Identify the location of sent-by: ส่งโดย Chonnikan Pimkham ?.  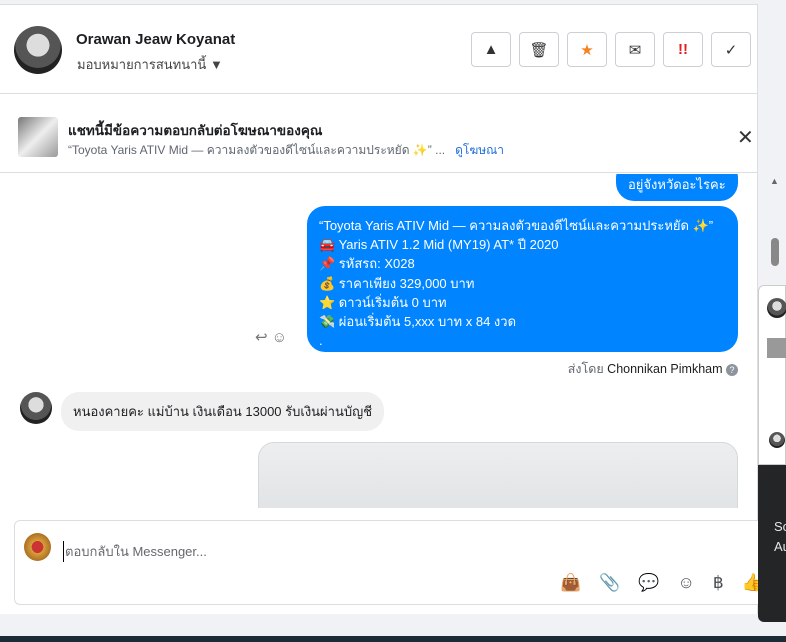
(653, 369).